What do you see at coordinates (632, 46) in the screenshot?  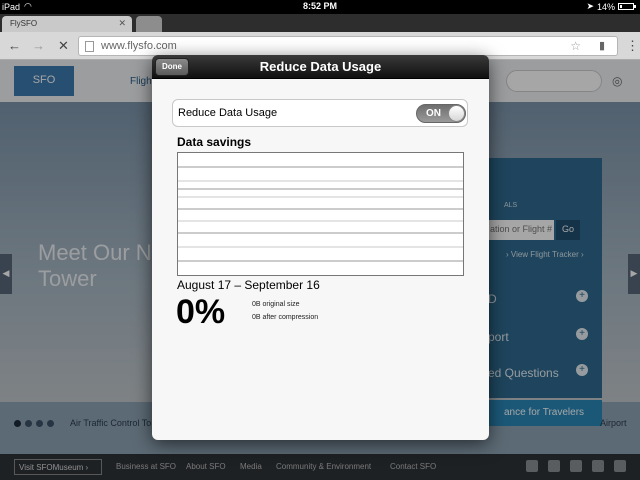 I see `menu-icon: ⋮` at bounding box center [632, 46].